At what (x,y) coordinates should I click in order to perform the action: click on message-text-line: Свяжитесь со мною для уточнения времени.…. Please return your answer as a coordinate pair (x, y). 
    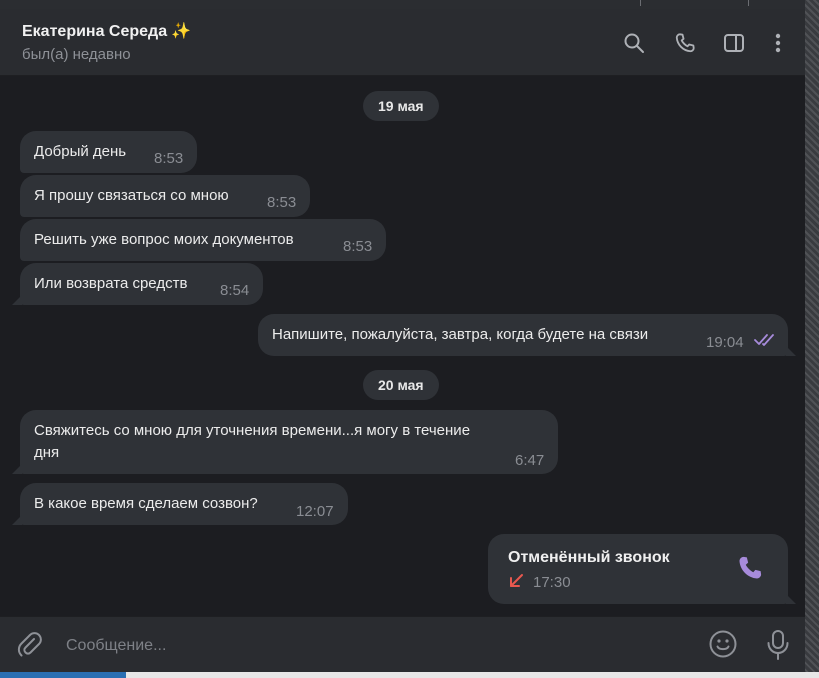
    Looking at the image, I should click on (252, 430).